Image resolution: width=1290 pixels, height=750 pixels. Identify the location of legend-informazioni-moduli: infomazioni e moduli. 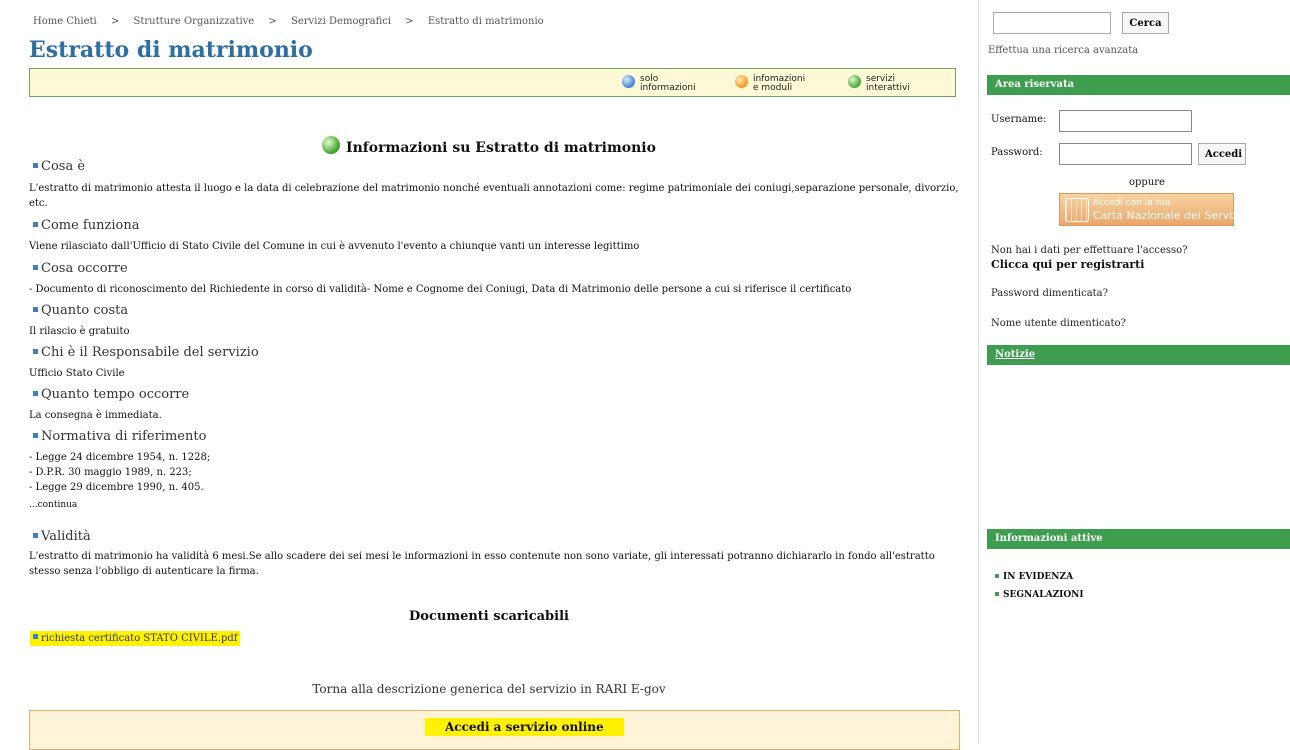
(770, 84).